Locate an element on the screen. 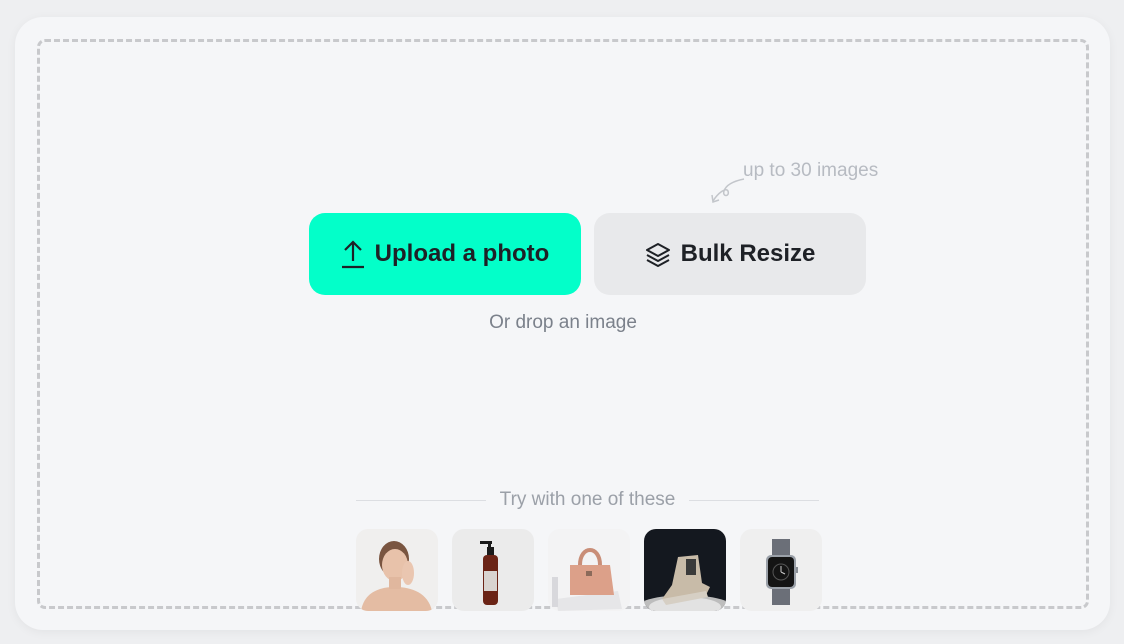 The image size is (1124, 644). samples-heading-row: Try with one of these is located at coordinates (588, 500).